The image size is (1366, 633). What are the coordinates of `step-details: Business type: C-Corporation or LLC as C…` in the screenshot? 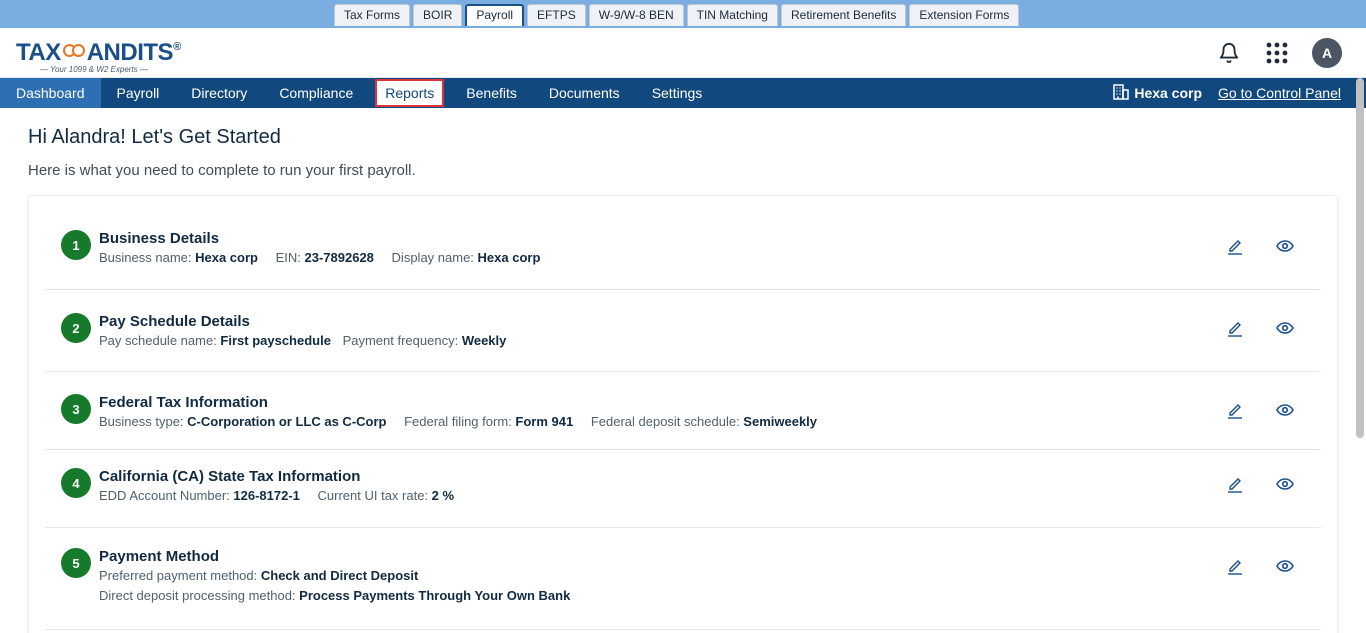 It's located at (458, 421).